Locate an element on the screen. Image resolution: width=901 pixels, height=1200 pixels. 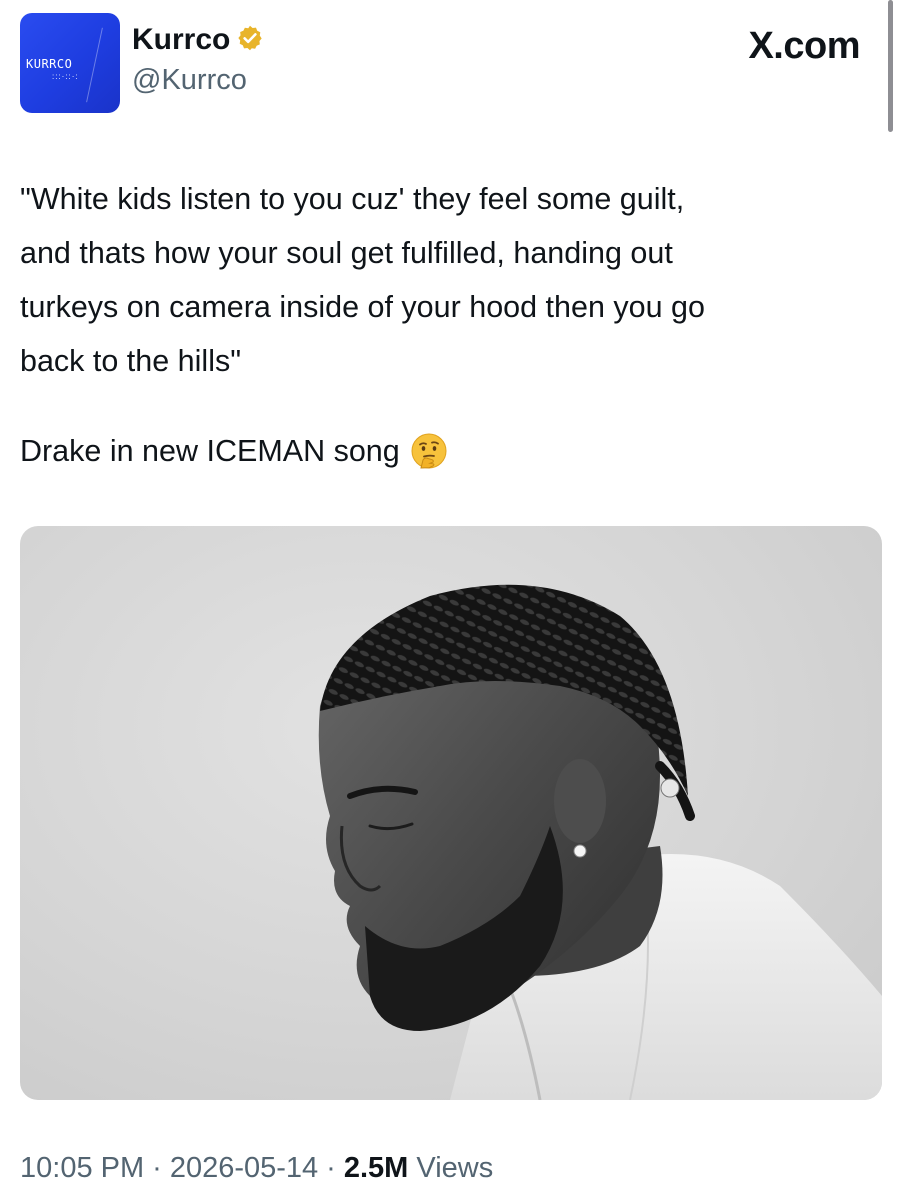
display-name: Kurrco is located at coordinates (181, 40).